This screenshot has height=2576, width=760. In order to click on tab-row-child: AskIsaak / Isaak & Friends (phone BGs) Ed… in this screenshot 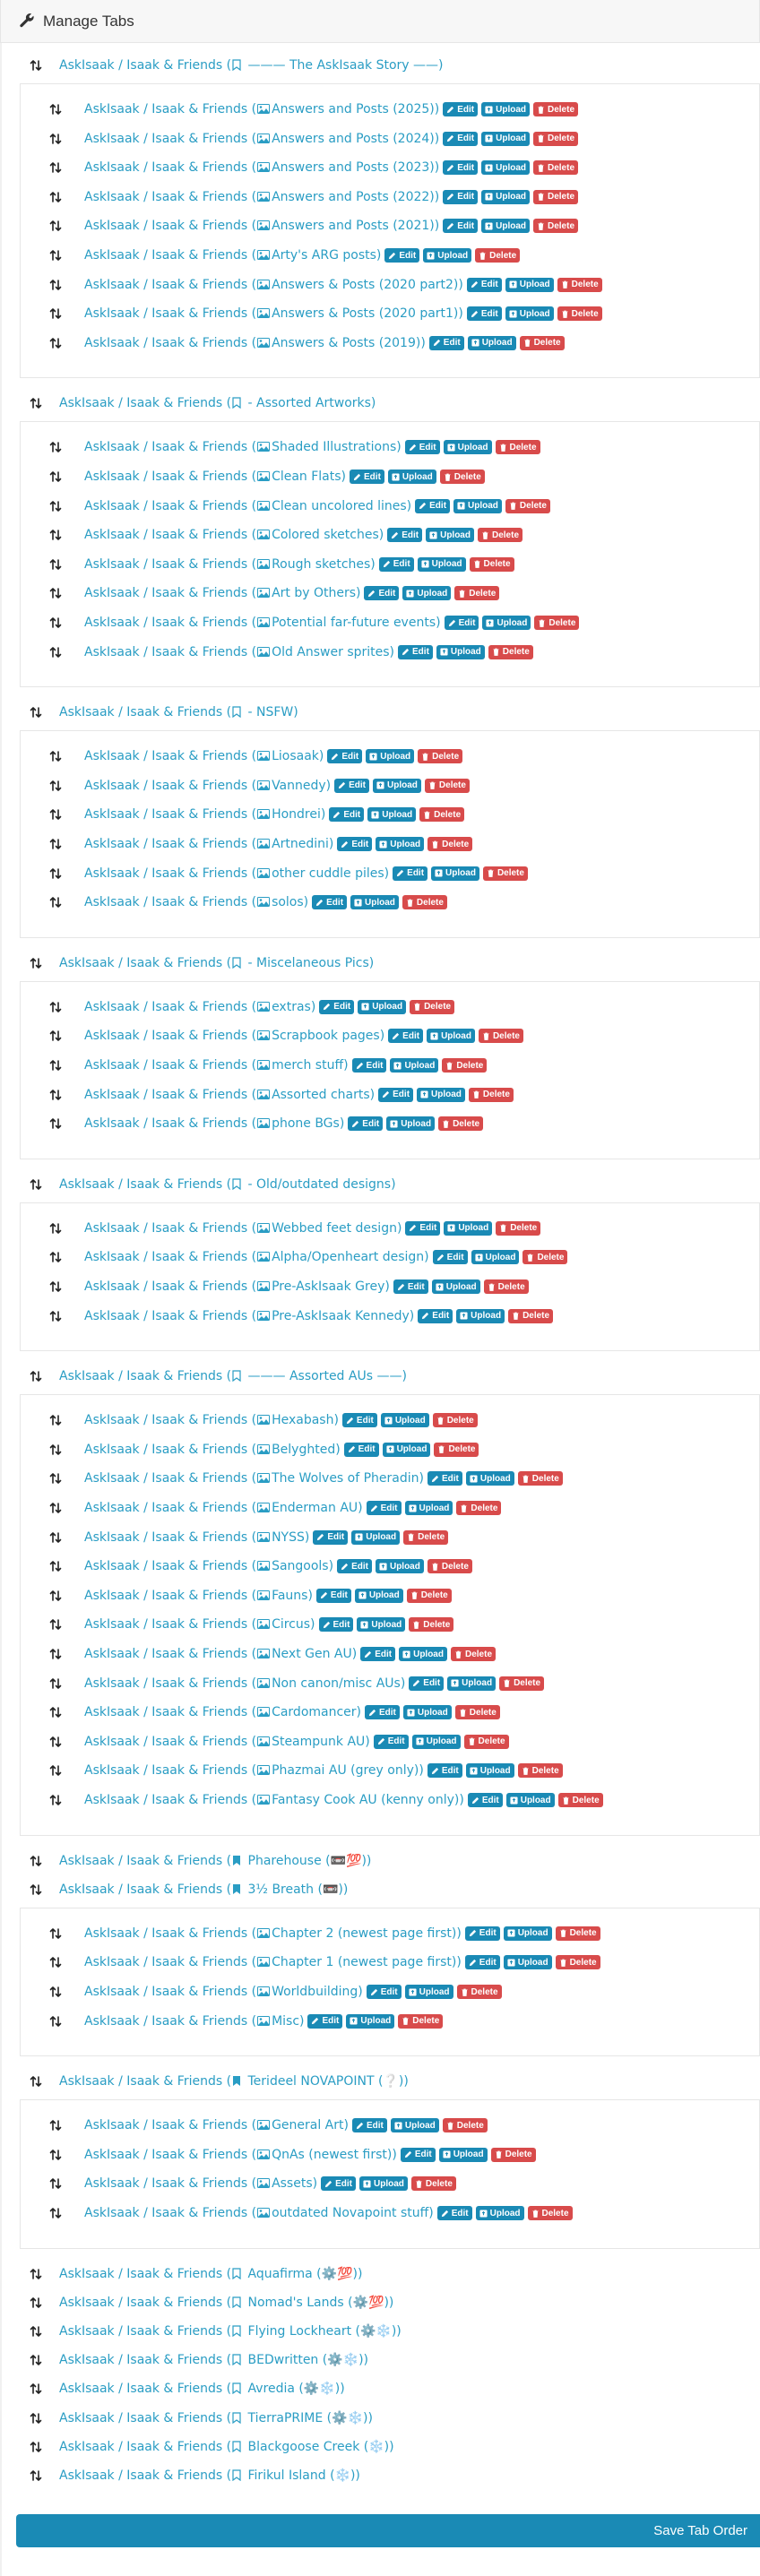, I will do `click(265, 1123)`.